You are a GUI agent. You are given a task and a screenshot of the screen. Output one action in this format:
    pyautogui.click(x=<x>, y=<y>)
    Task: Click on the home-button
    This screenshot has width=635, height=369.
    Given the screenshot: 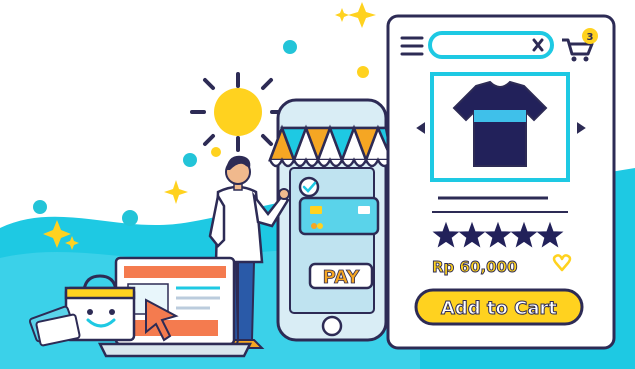 What is the action you would take?
    pyautogui.click(x=332, y=326)
    